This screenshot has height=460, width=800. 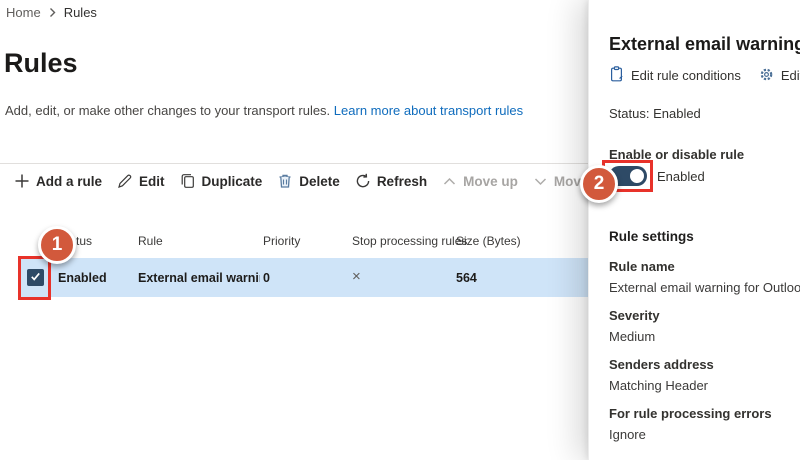 I want to click on table-header-rule: Rule, so click(x=150, y=241).